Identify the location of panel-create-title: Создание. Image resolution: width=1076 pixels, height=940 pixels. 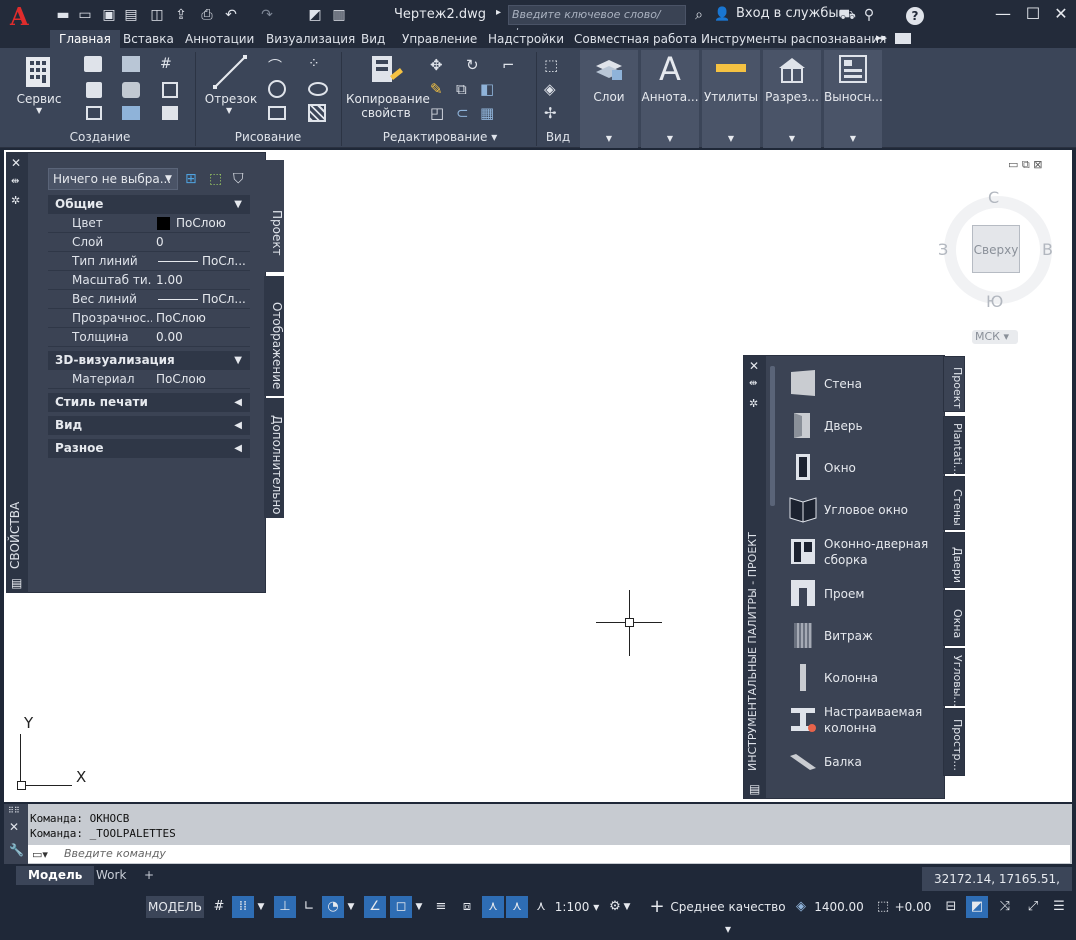
(100, 137).